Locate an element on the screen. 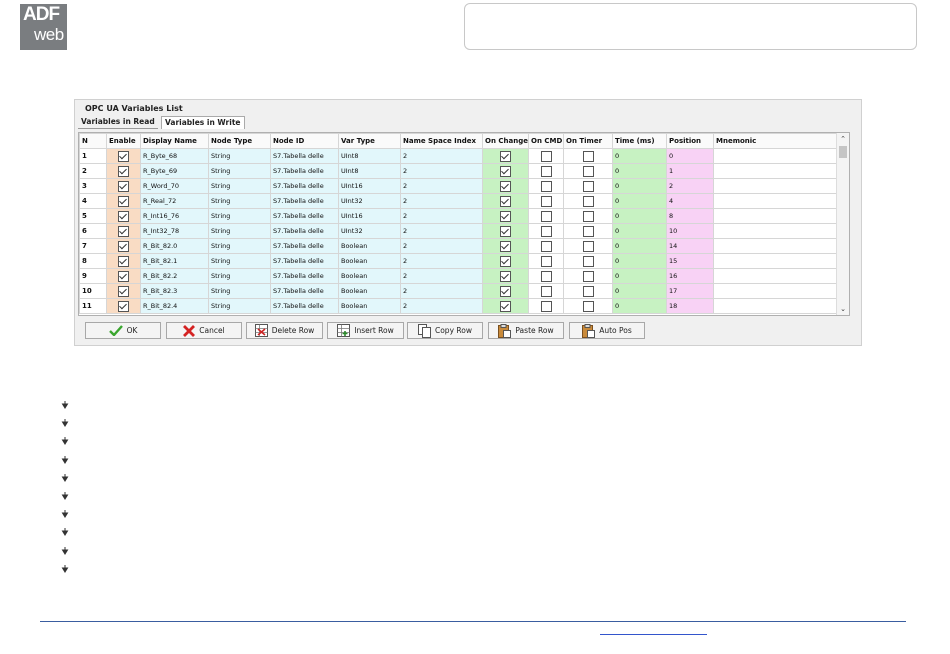  display-name-cell: R_Bit_82.2 is located at coordinates (174, 276).